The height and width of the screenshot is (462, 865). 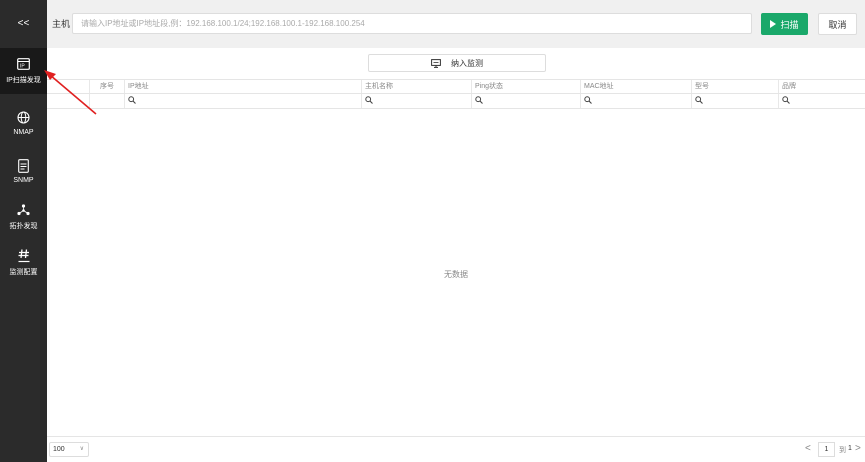 I want to click on filter-brand, so click(x=821, y=101).